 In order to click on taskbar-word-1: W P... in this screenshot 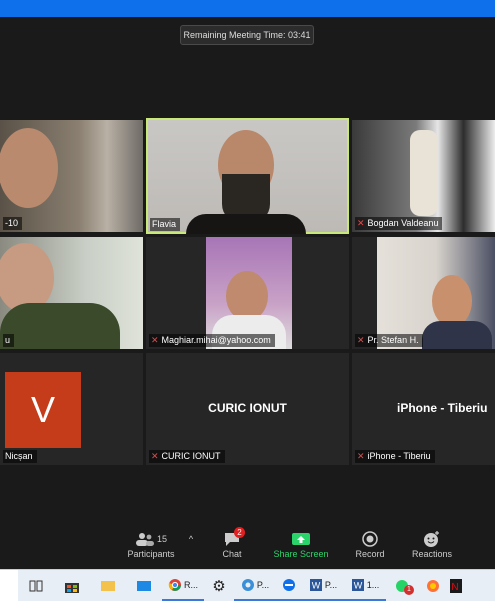, I will do `click(323, 585)`.